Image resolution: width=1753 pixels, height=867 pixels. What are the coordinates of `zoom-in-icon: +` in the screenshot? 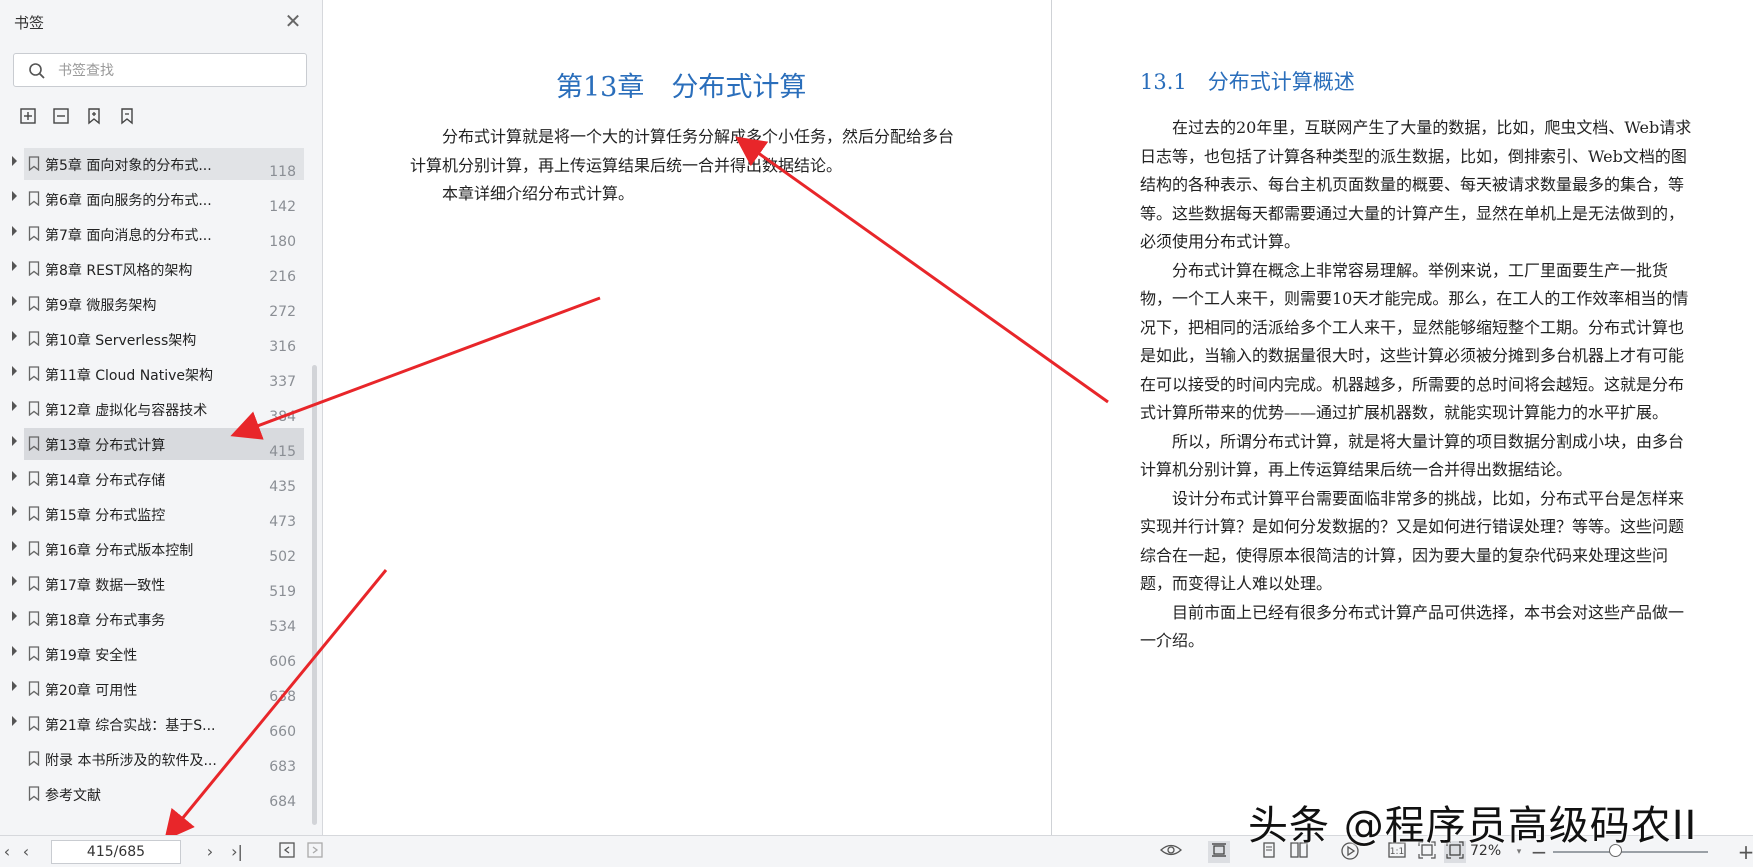 It's located at (1744, 852).